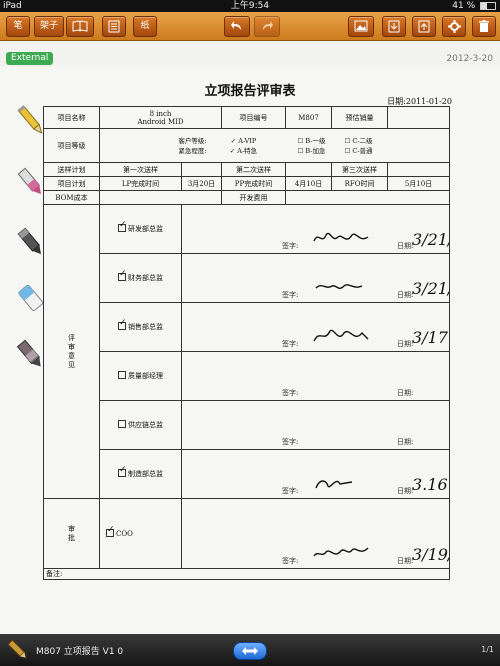 This screenshot has width=500, height=666. What do you see at coordinates (71, 169) in the screenshot?
I see `sample-plan-label: 送样计划` at bounding box center [71, 169].